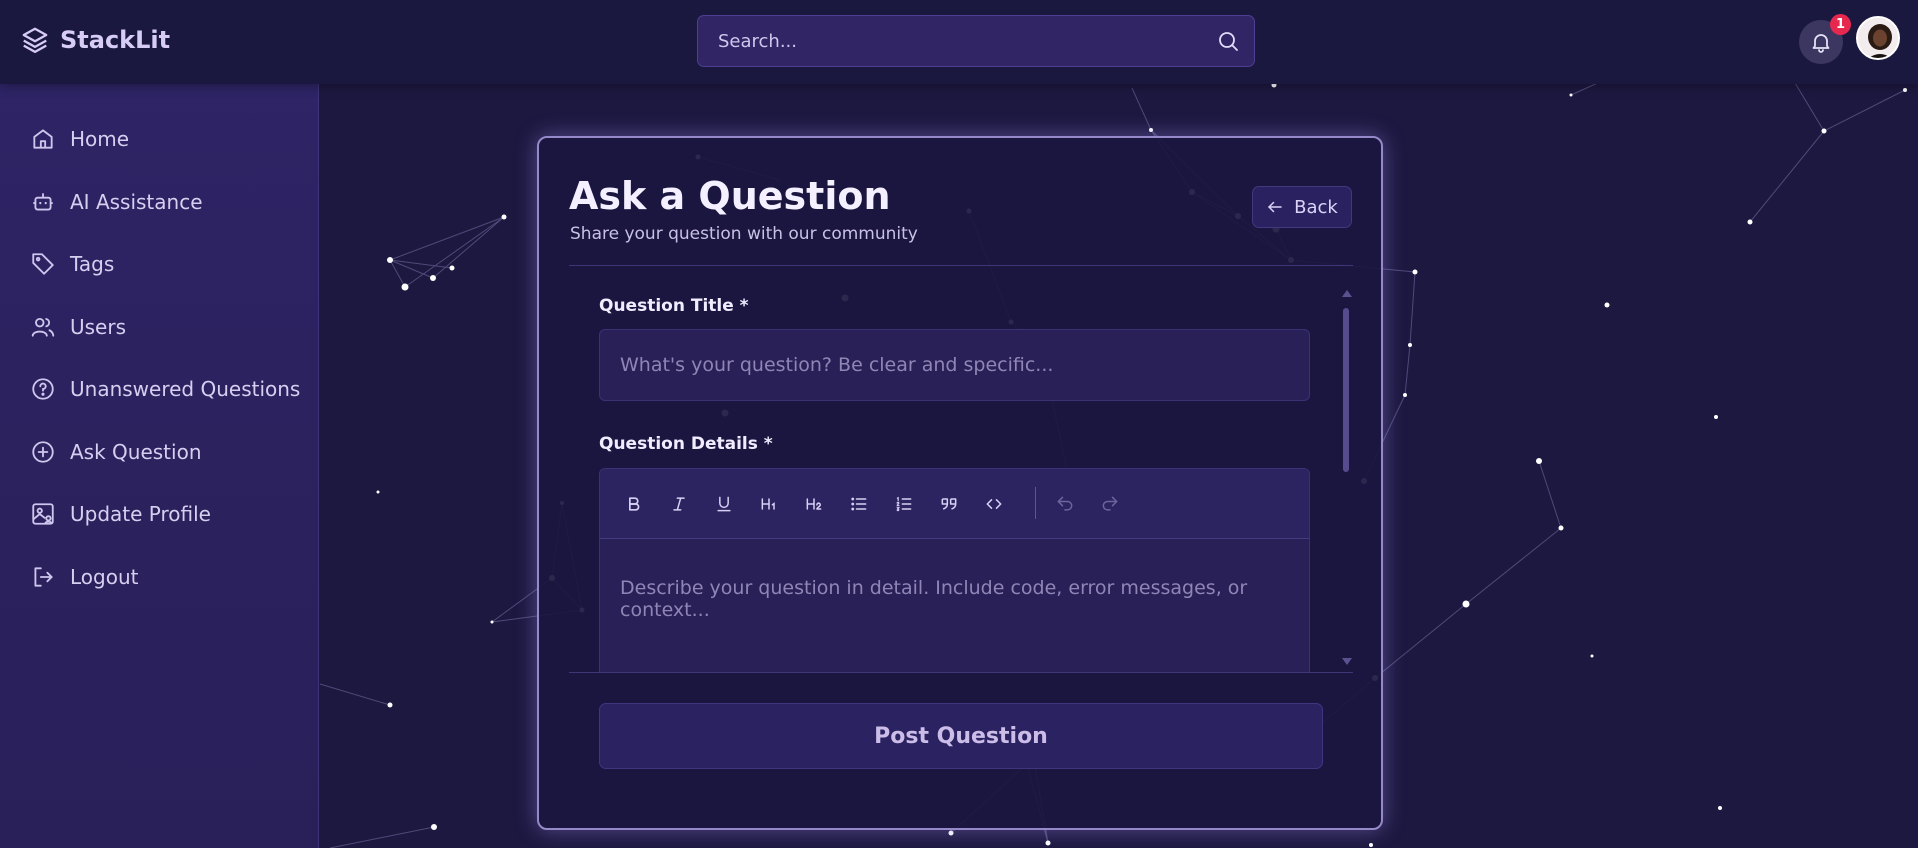 This screenshot has width=1918, height=848. What do you see at coordinates (1346, 390) in the screenshot?
I see `scrollbar-thumb` at bounding box center [1346, 390].